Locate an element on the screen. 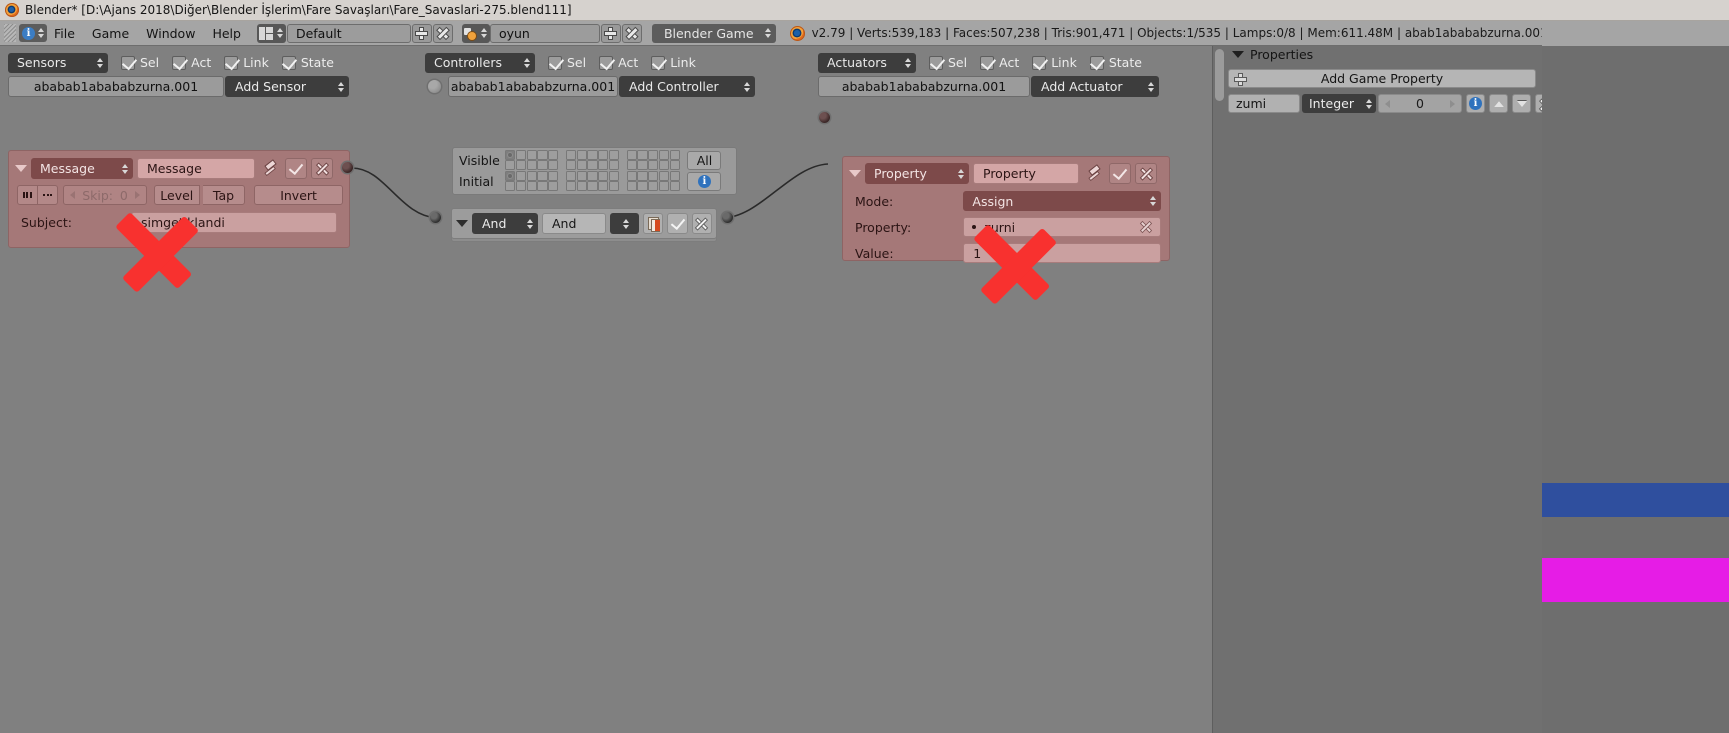 The image size is (1729, 733). sensor-output-socket is located at coordinates (347, 167).